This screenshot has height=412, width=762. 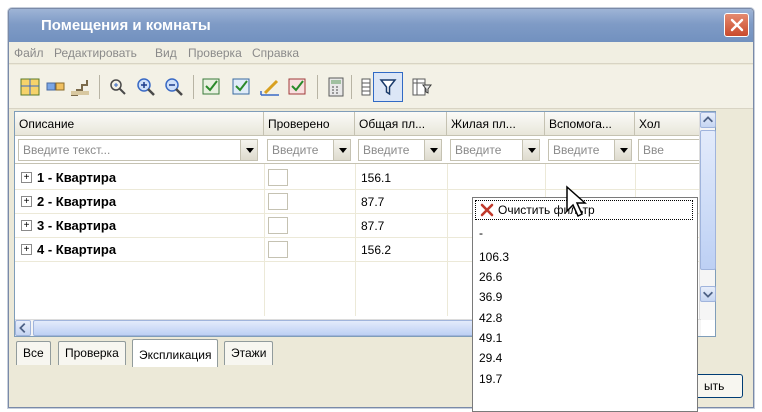 I want to click on window-title: Помещения и комнаты, so click(x=126, y=25).